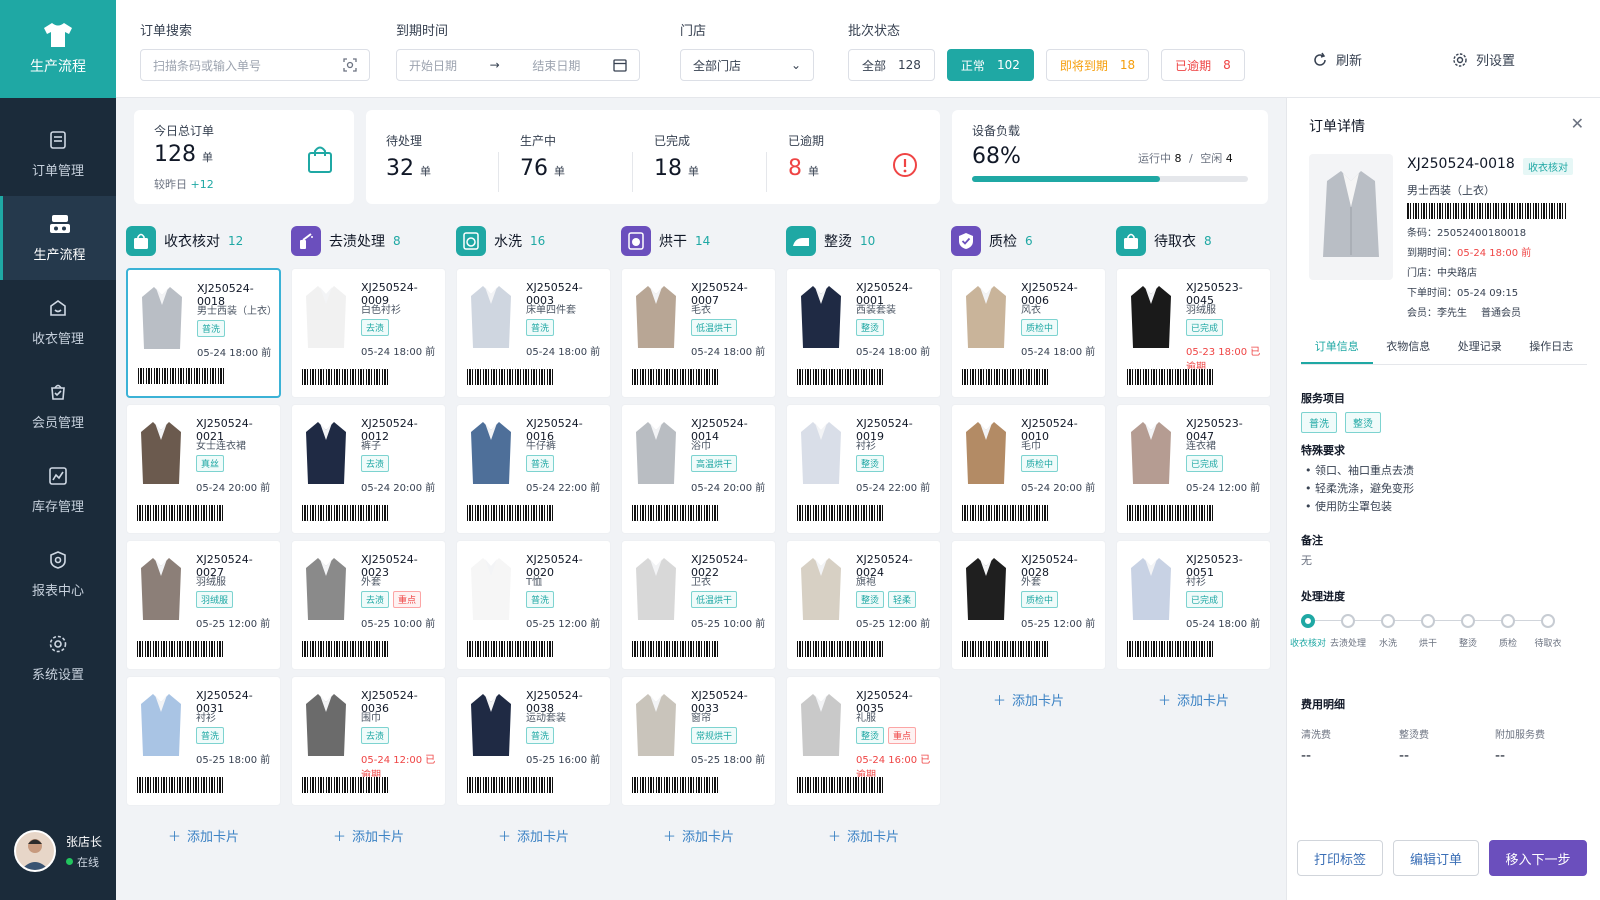 Image resolution: width=1600 pixels, height=900 pixels. I want to click on print-label-button: 打印标签, so click(1340, 858).